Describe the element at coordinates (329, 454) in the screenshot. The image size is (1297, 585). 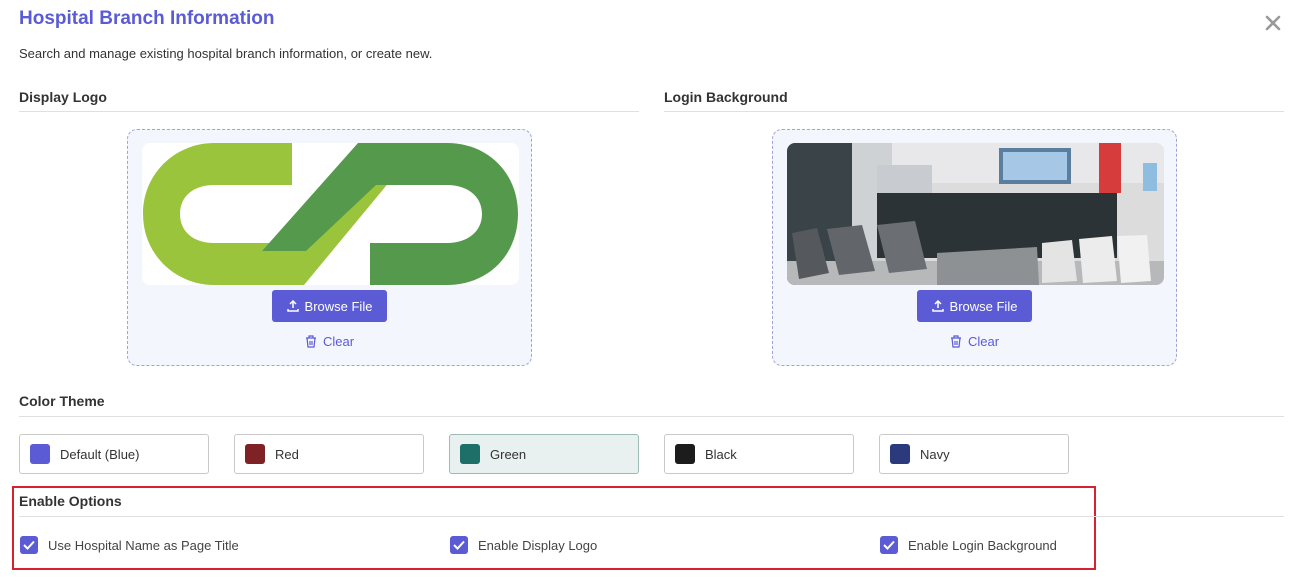
I see `theme-option-red: Red` at that location.